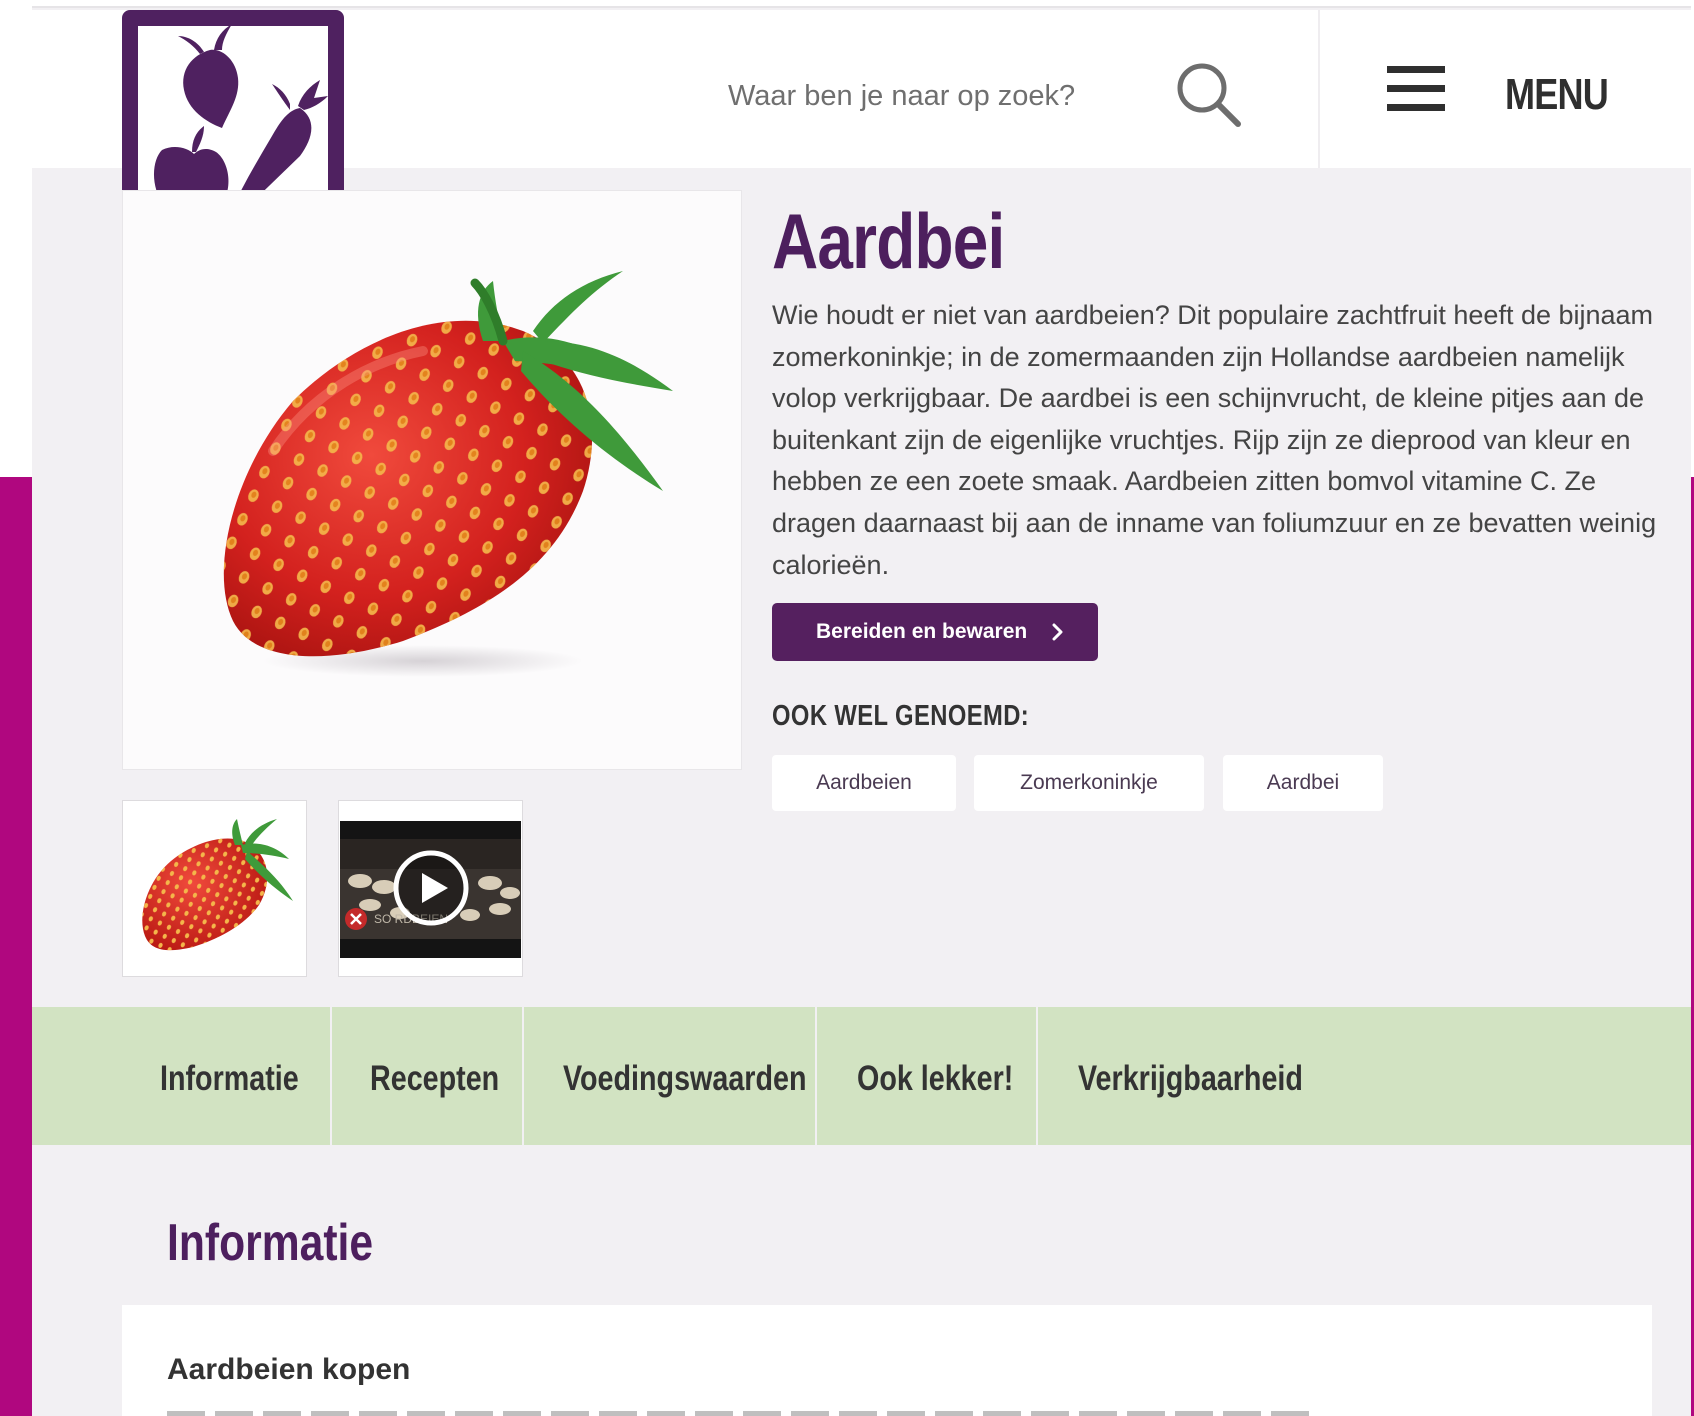  I want to click on tab-voedingswaarden: Voedingswaarden, so click(669, 1076).